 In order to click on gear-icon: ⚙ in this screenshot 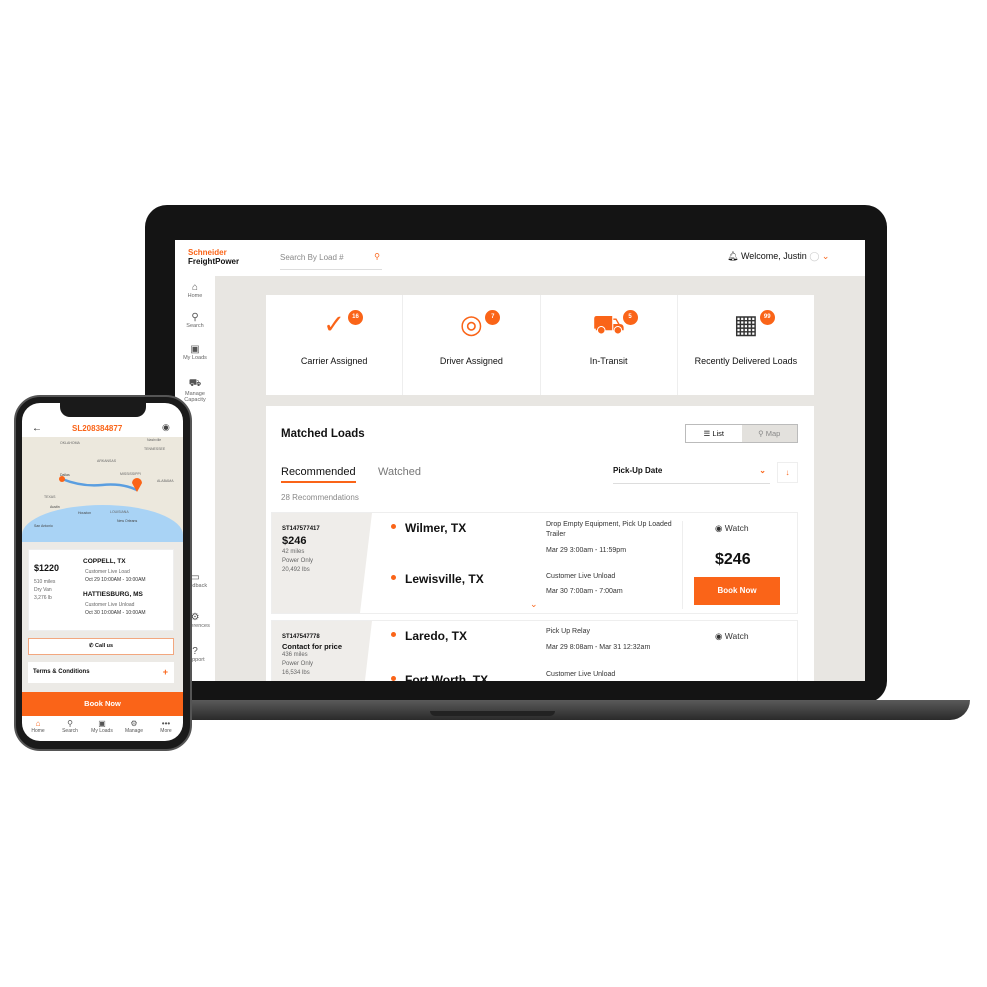, I will do `click(134, 723)`.